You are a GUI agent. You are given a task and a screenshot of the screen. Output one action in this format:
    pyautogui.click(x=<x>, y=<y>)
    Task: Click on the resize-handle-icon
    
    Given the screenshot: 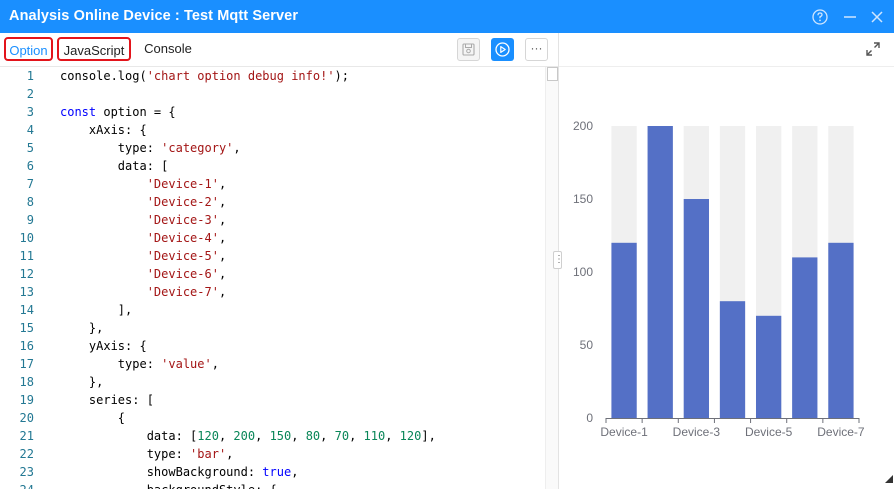 What is the action you would take?
    pyautogui.click(x=888, y=478)
    